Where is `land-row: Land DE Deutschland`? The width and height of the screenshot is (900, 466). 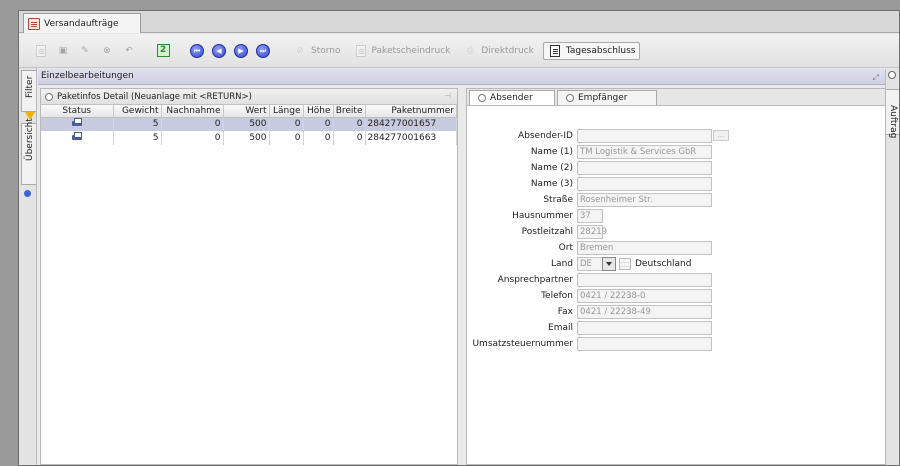 land-row: Land DE Deutschland is located at coordinates (676, 264).